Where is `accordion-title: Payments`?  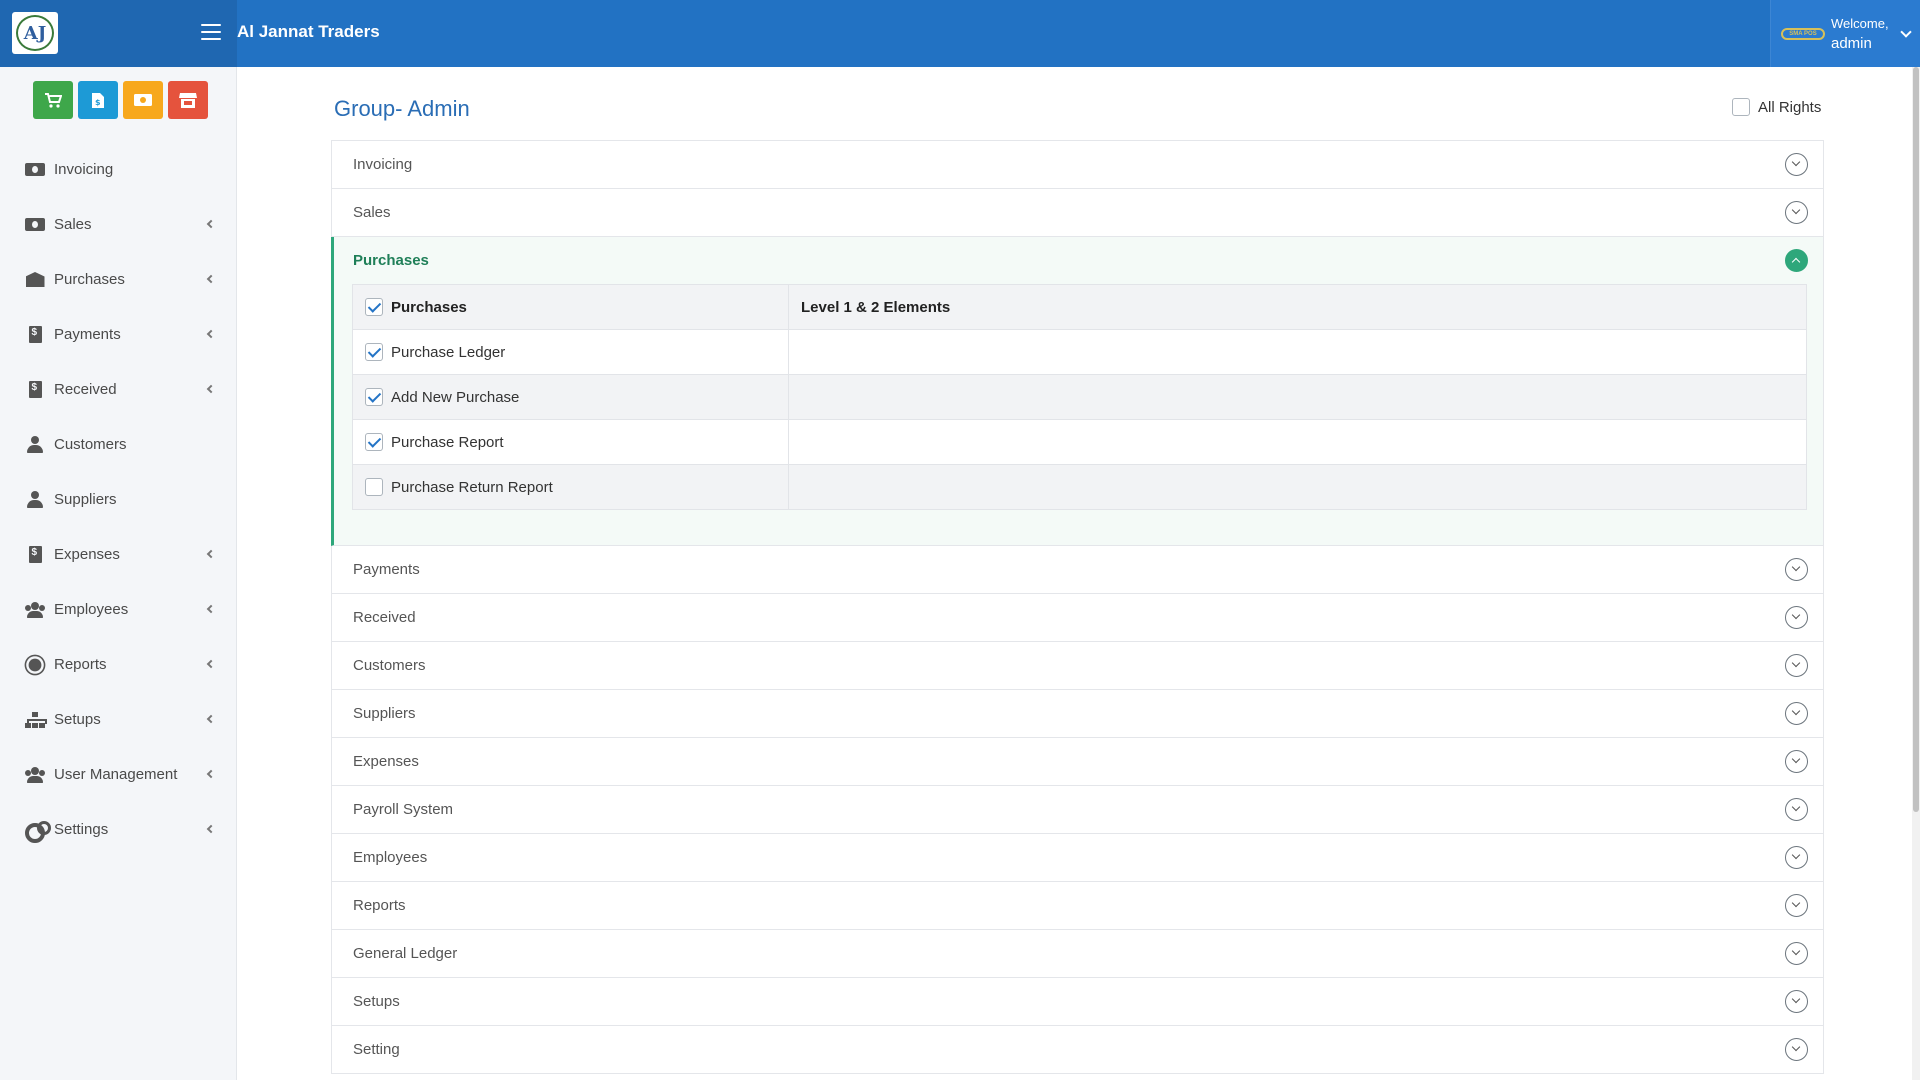
accordion-title: Payments is located at coordinates (386, 569).